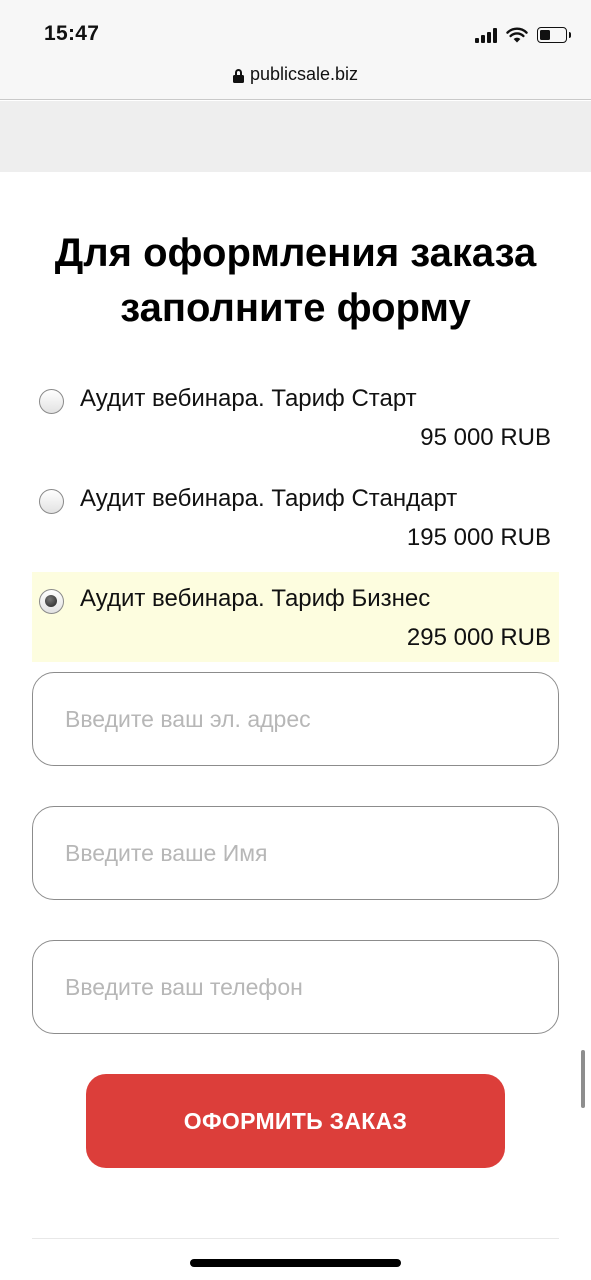  Describe the element at coordinates (295, 719) in the screenshot. I see `email-field` at that location.